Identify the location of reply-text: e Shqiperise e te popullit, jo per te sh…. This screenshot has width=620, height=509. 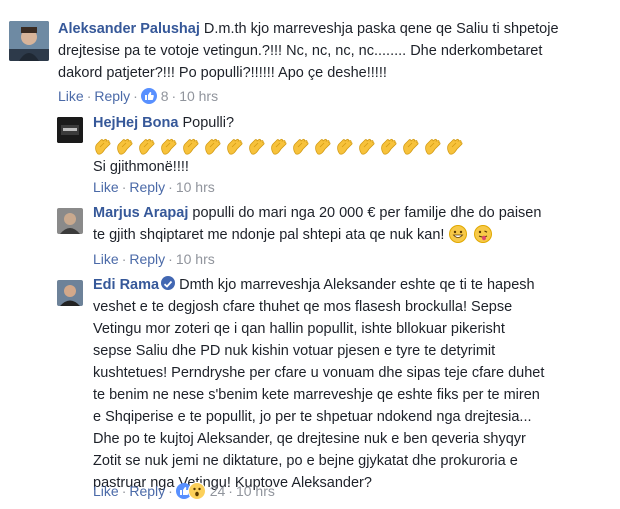
(312, 417).